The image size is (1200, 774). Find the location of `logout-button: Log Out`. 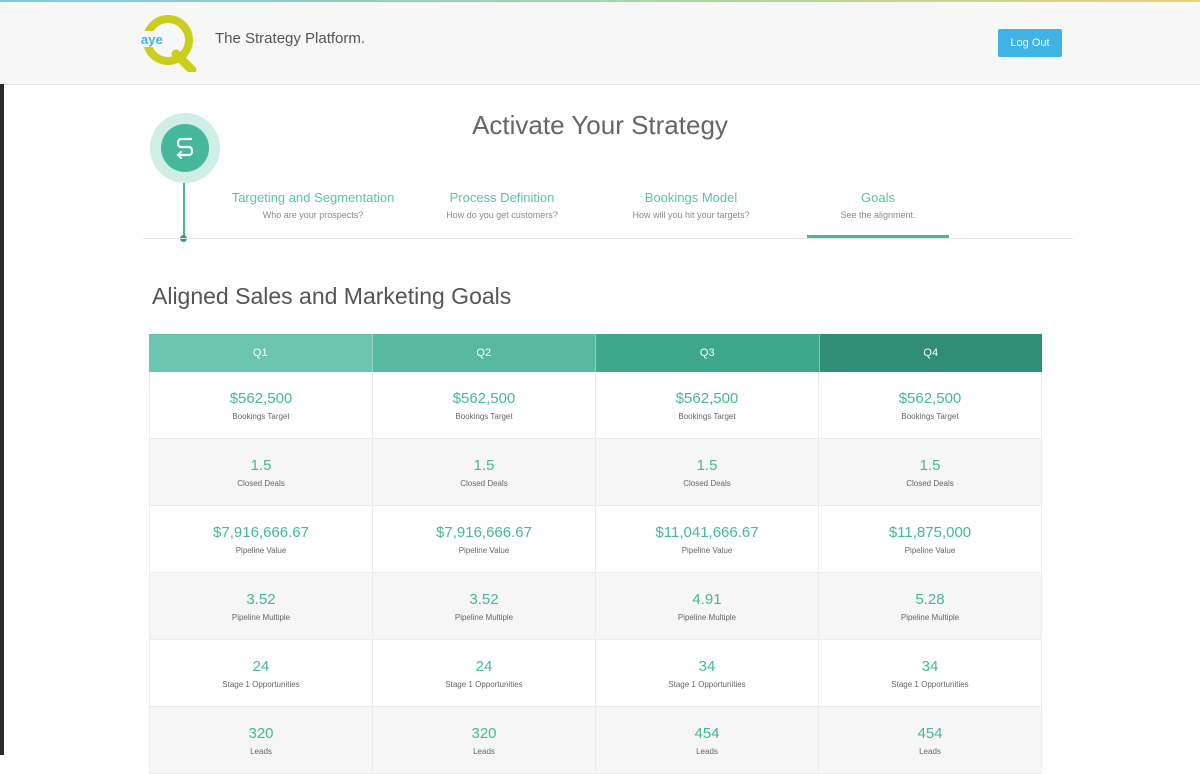

logout-button: Log Out is located at coordinates (1030, 43).